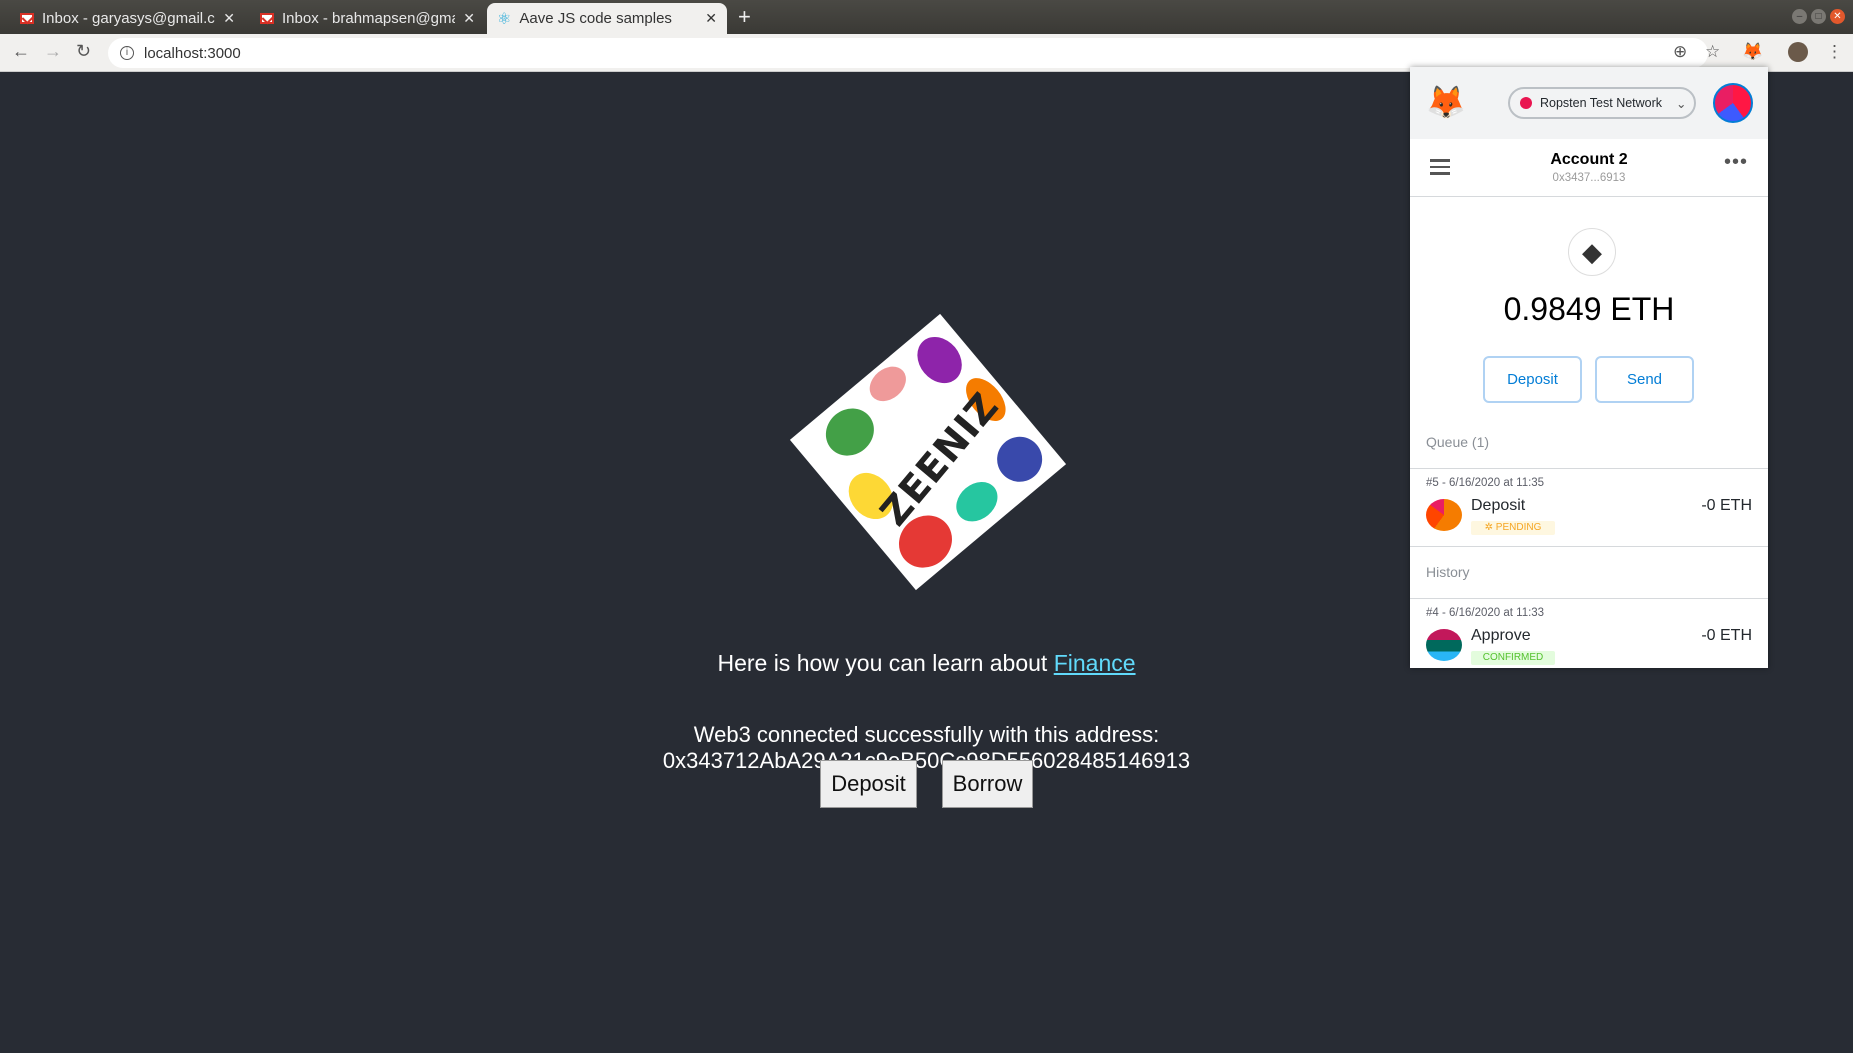  What do you see at coordinates (1513, 658) in the screenshot?
I see `confirmed-badge: CONFIRMED` at bounding box center [1513, 658].